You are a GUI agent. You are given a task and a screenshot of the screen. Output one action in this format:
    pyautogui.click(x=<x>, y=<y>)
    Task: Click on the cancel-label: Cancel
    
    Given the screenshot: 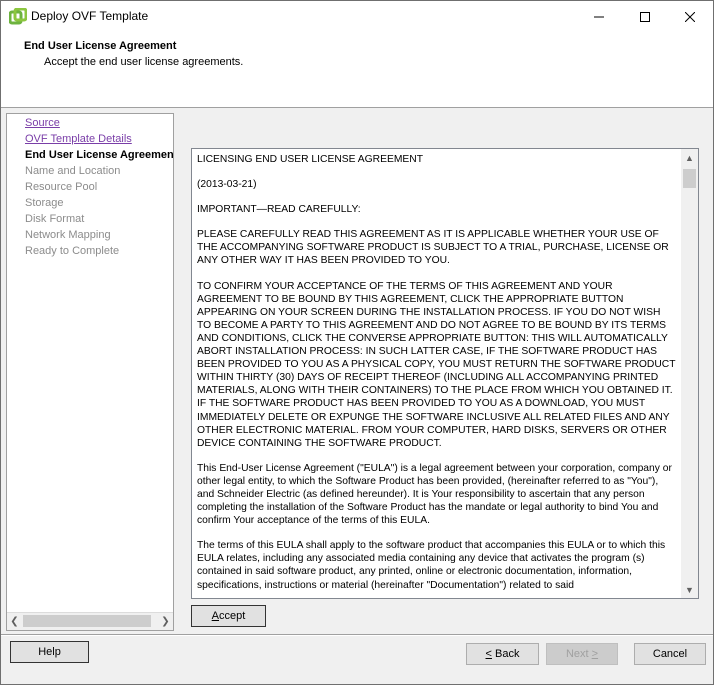 What is the action you would take?
    pyautogui.click(x=670, y=654)
    